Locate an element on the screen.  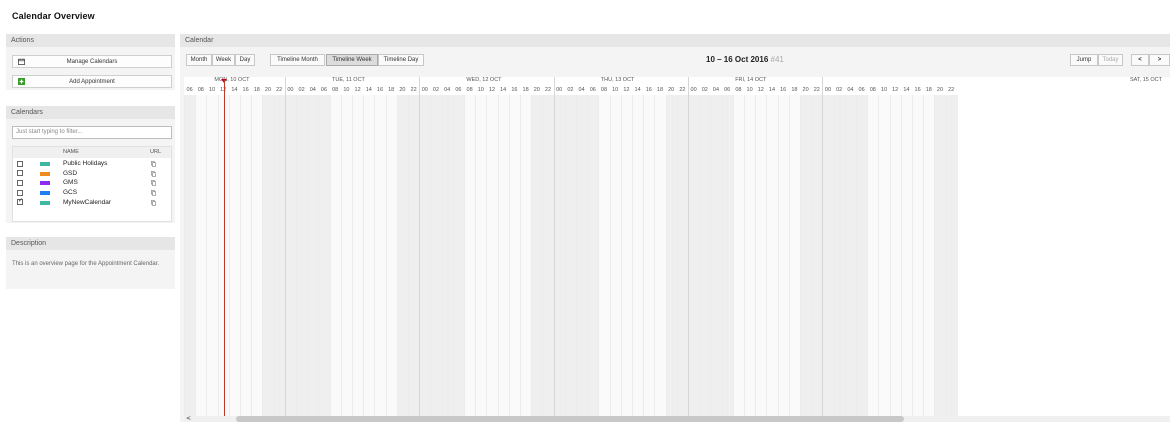
add-appointment-button: Add Appointment is located at coordinates (92, 81).